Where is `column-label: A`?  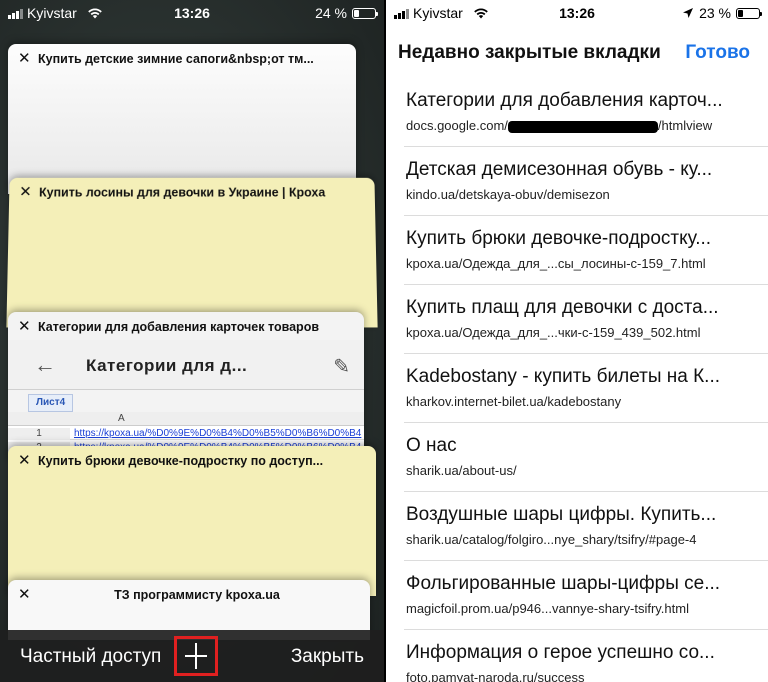 column-label: A is located at coordinates (121, 418).